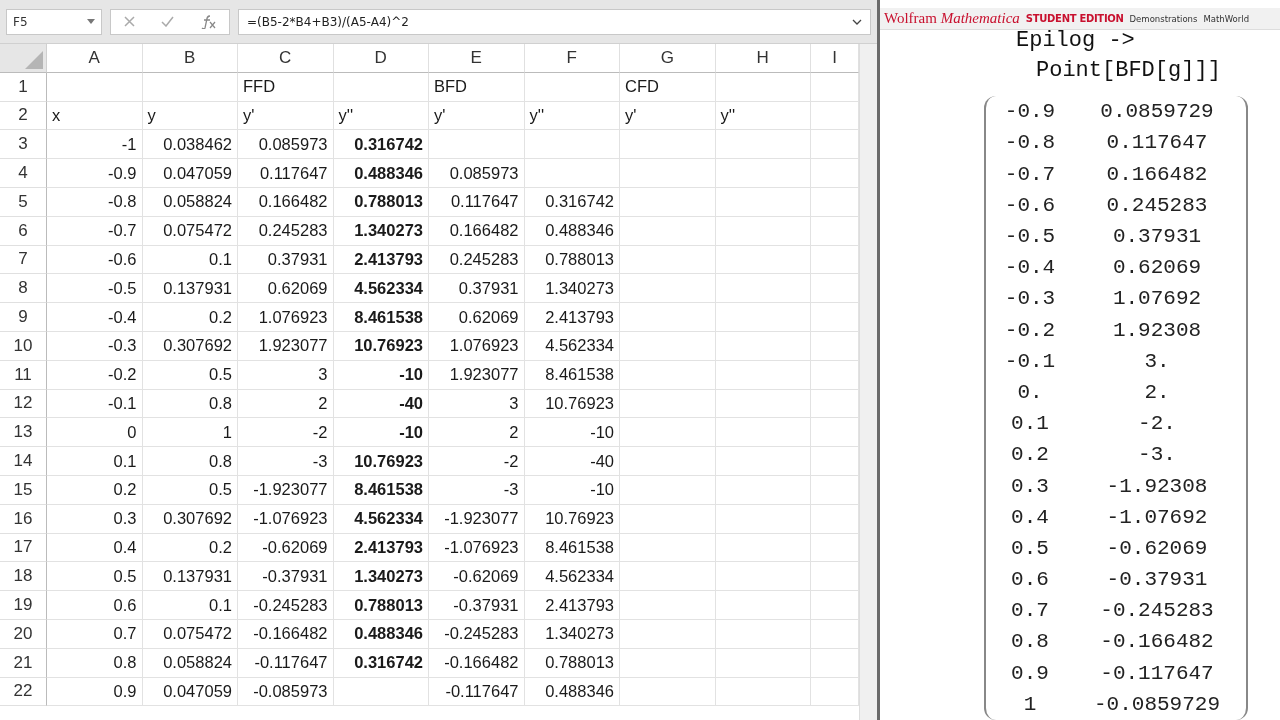 Image resolution: width=1280 pixels, height=720 pixels. Describe the element at coordinates (381, 260) in the screenshot. I see `table-cell: 2.413793` at that location.